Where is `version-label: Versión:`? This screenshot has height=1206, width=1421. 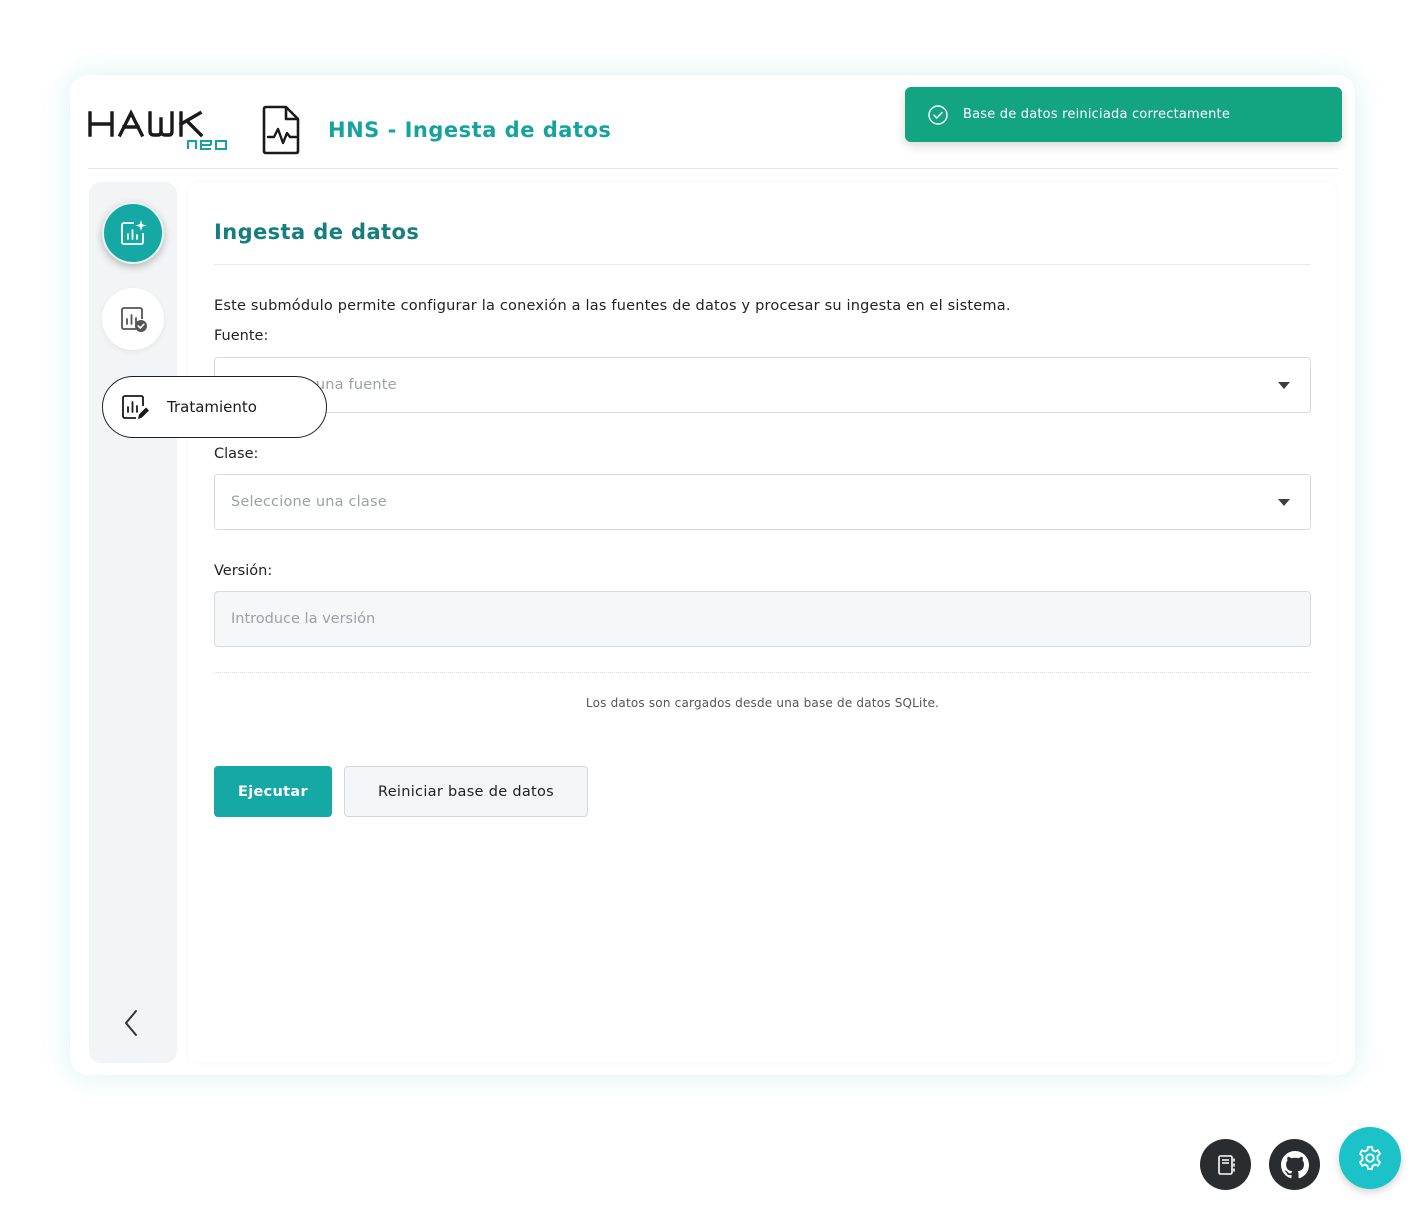 version-label: Versión: is located at coordinates (243, 571).